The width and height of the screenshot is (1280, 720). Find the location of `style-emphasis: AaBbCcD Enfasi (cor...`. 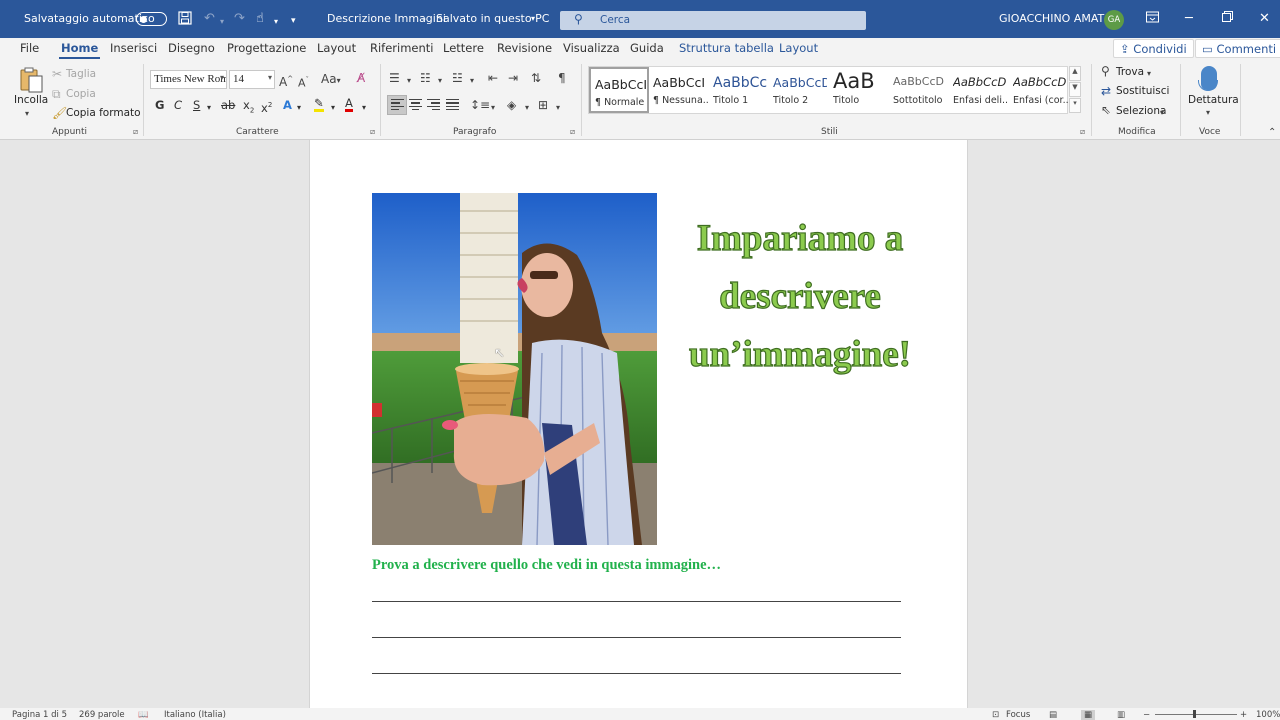

style-emphasis: AaBbCcD Enfasi (cor... is located at coordinates (1039, 90).